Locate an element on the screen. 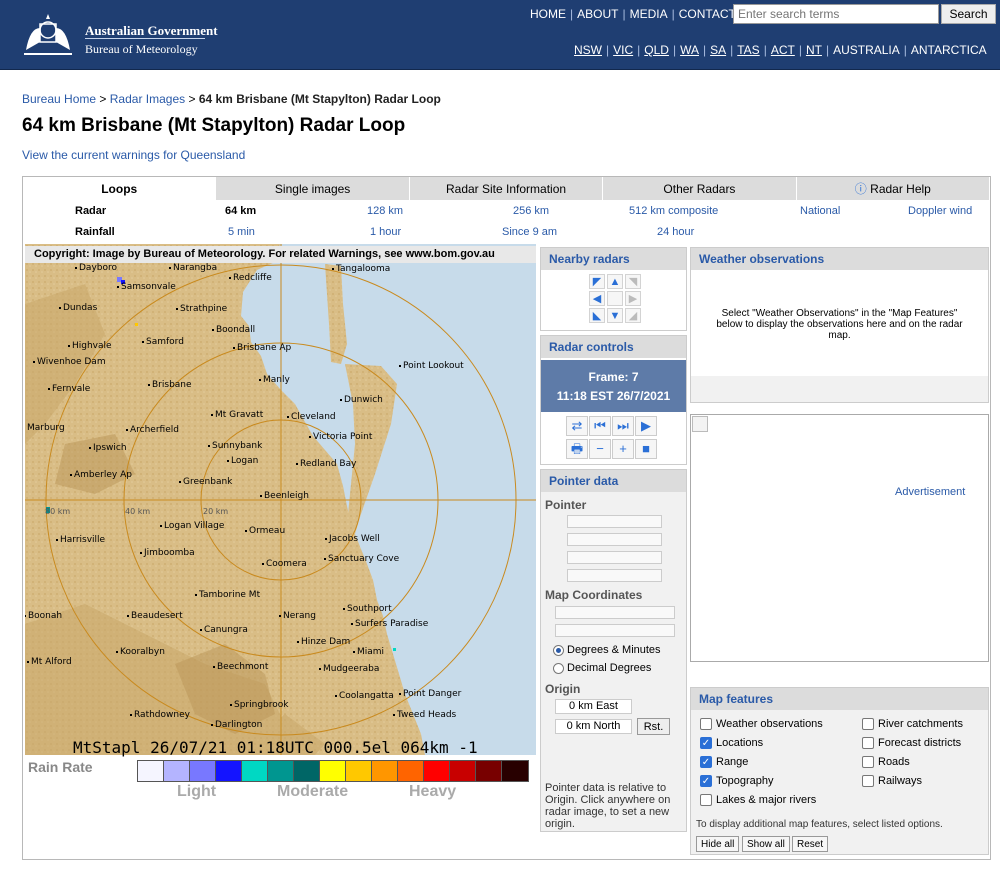 This screenshot has width=1000, height=876. state-link-antarctica: ANTARCTICA is located at coordinates (949, 50).